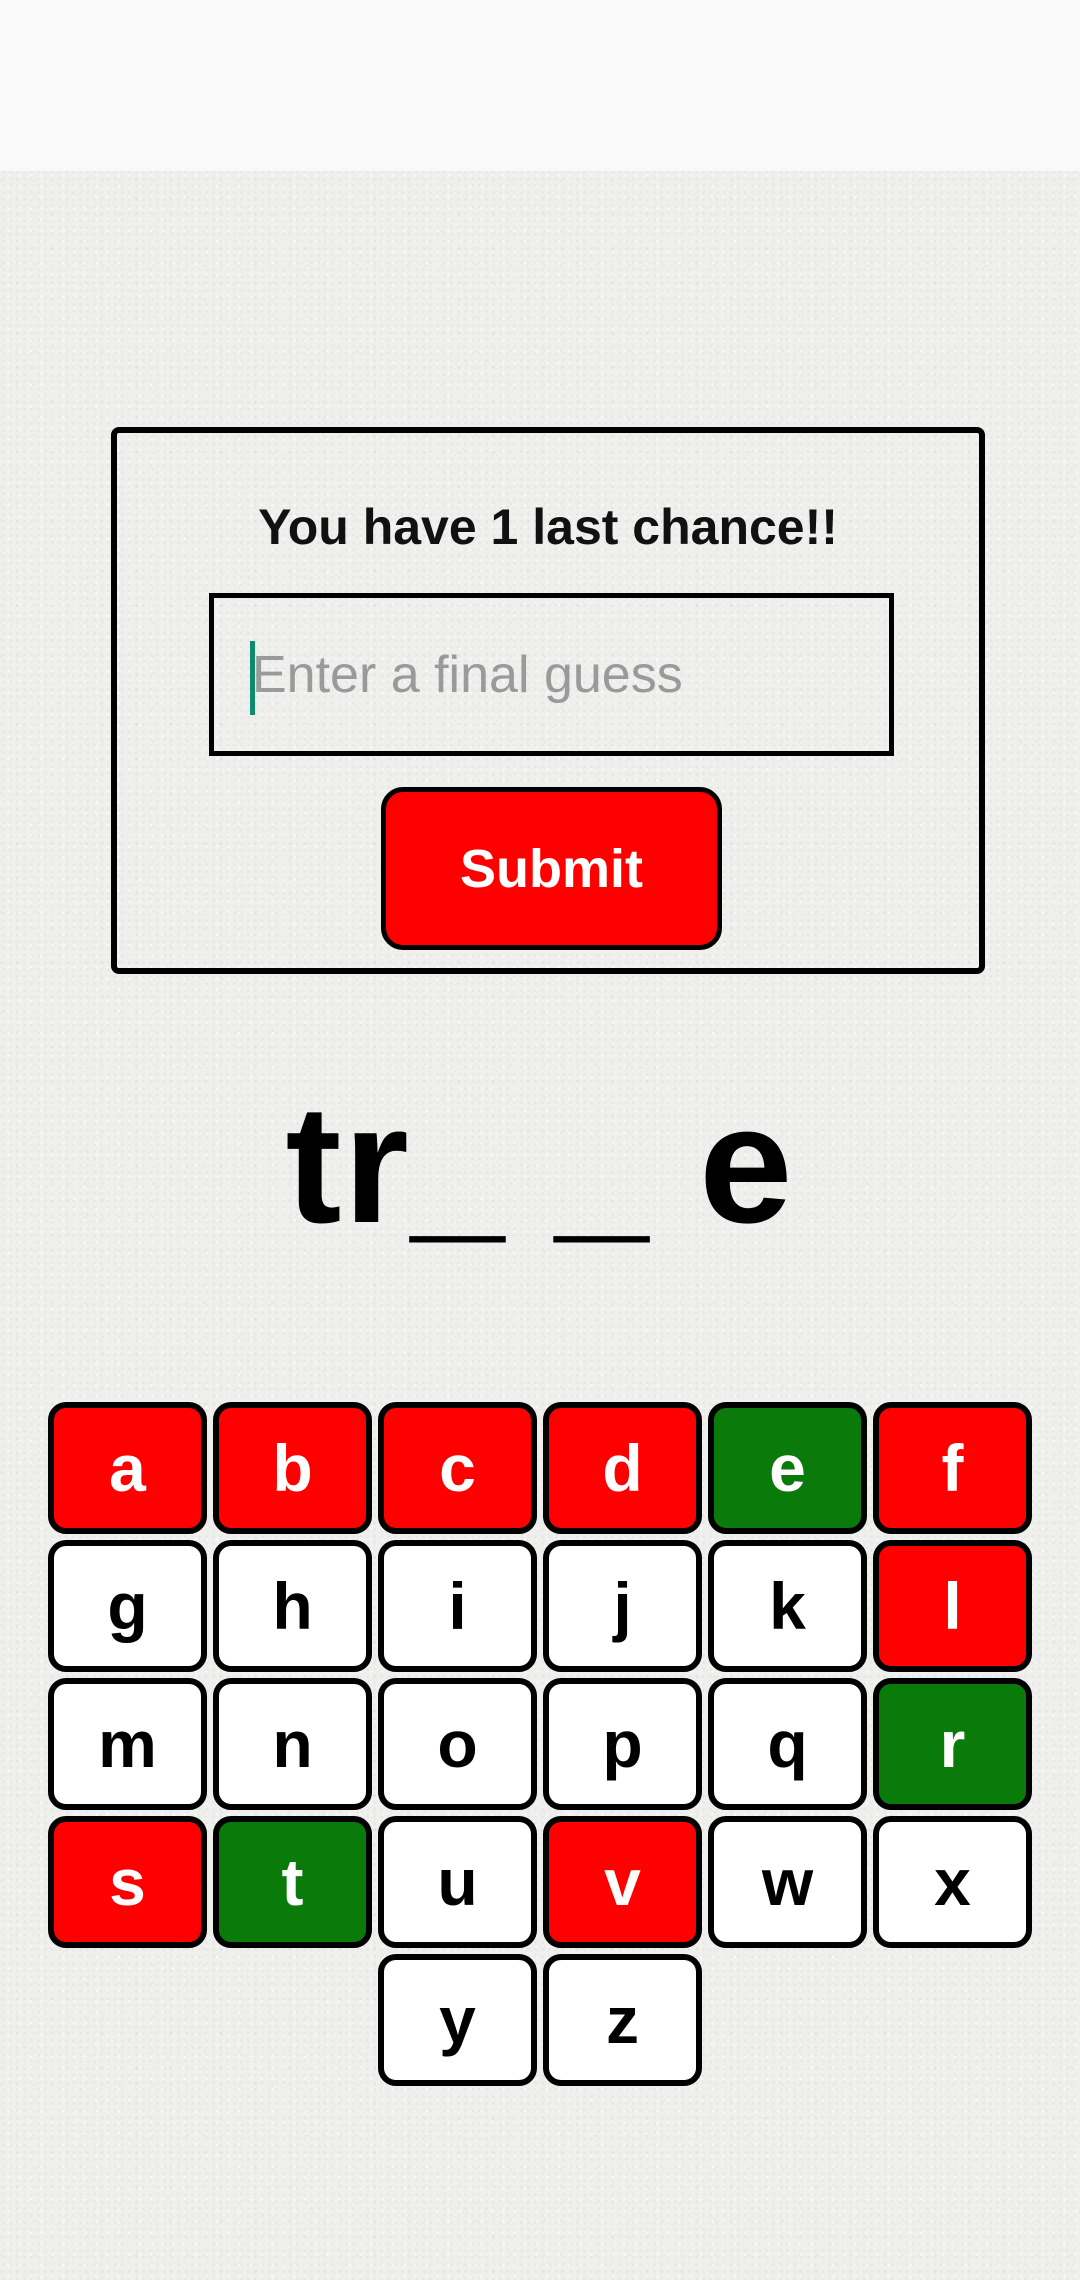  Describe the element at coordinates (622, 1744) in the screenshot. I see `key-p: p` at that location.